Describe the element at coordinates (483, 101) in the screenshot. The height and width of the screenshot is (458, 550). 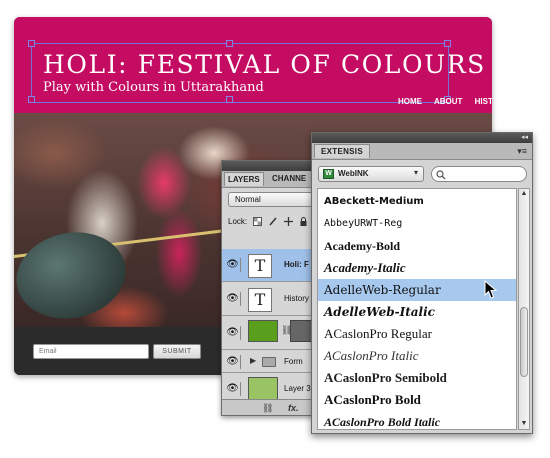
I see `nav-history: HIST` at that location.